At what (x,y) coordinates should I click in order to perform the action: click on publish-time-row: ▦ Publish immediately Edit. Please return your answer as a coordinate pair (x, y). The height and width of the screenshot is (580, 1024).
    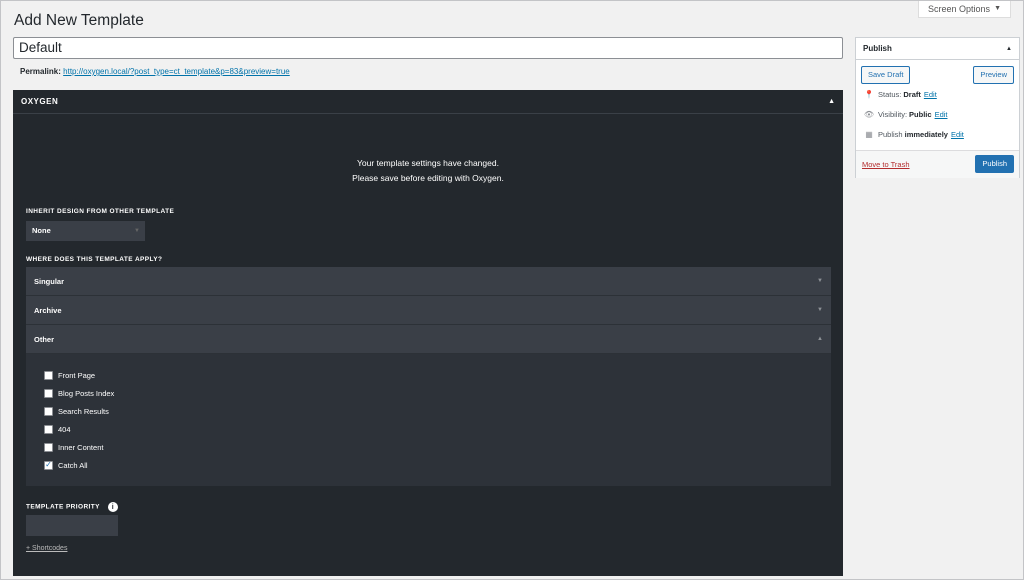
    Looking at the image, I should click on (913, 134).